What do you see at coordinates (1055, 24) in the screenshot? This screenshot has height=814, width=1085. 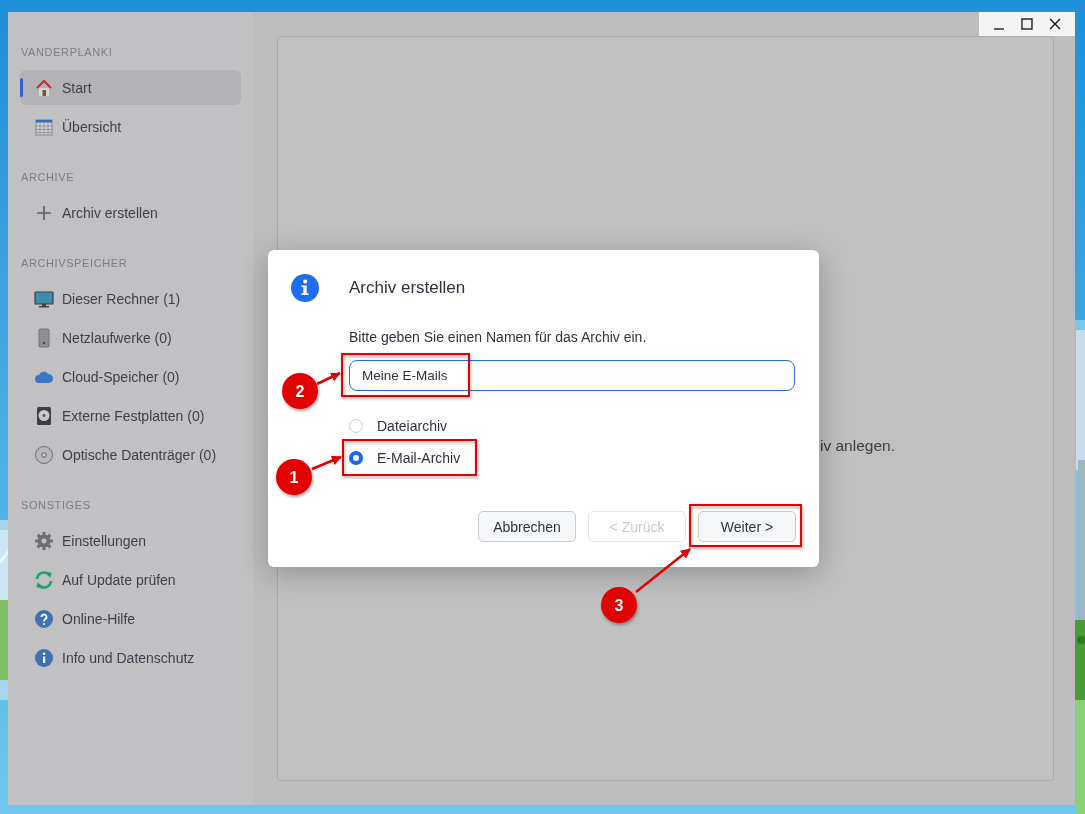 I see `close-icon` at bounding box center [1055, 24].